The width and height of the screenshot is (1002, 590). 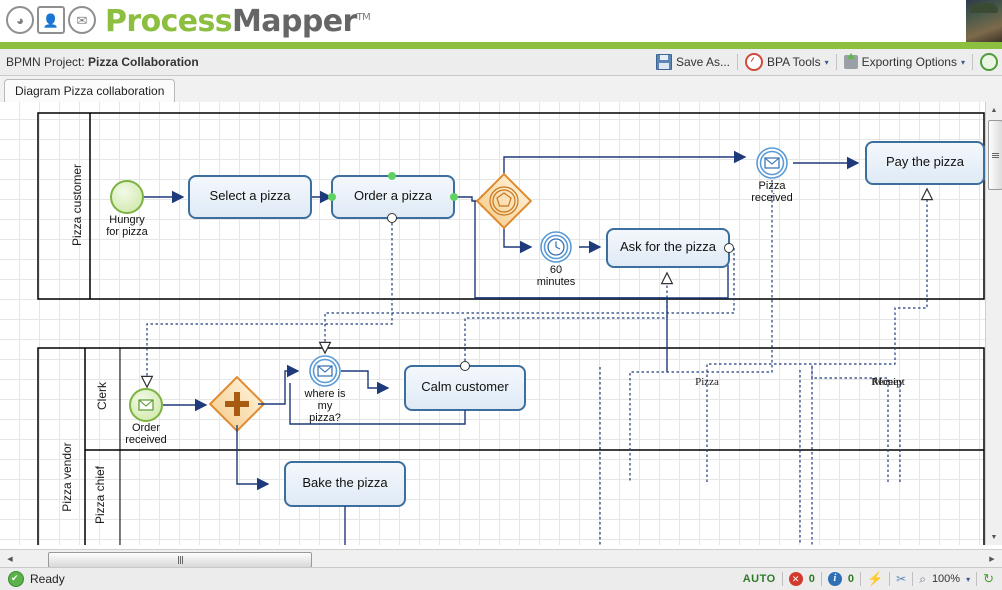 I want to click on task-pay-the-pizza, so click(x=925, y=163).